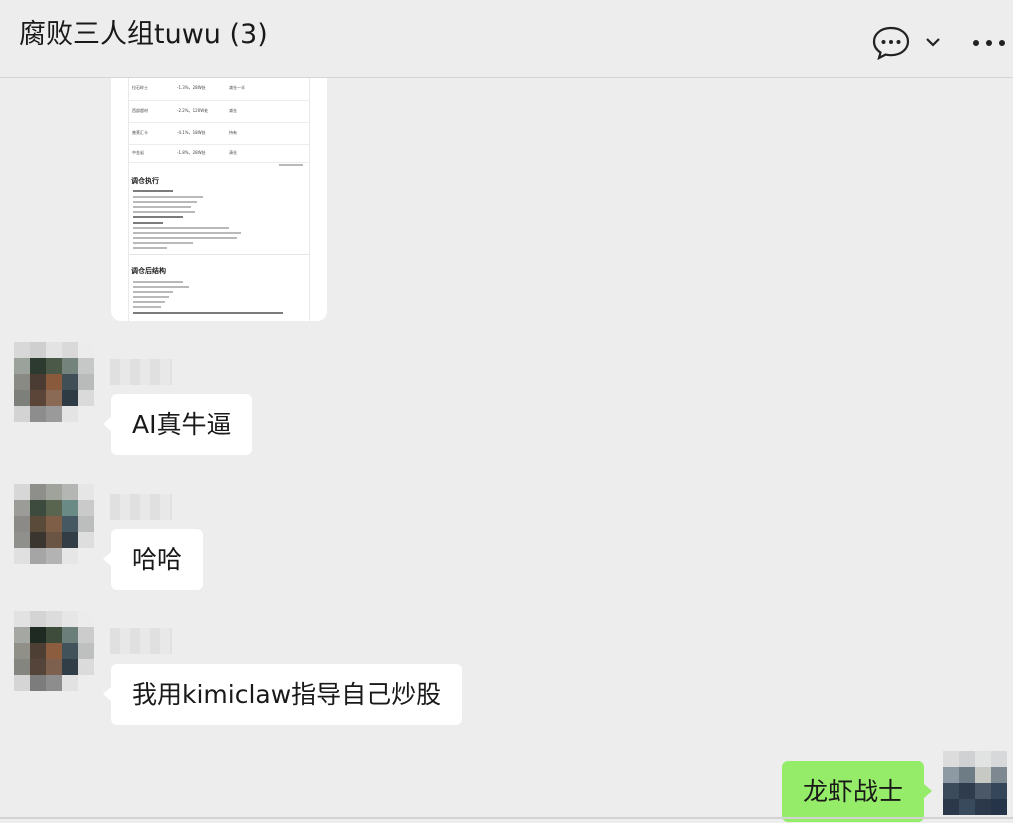 The height and width of the screenshot is (823, 1013). Describe the element at coordinates (506, 39) in the screenshot. I see `chat-header: 腐败三人组tuwu (3)` at that location.